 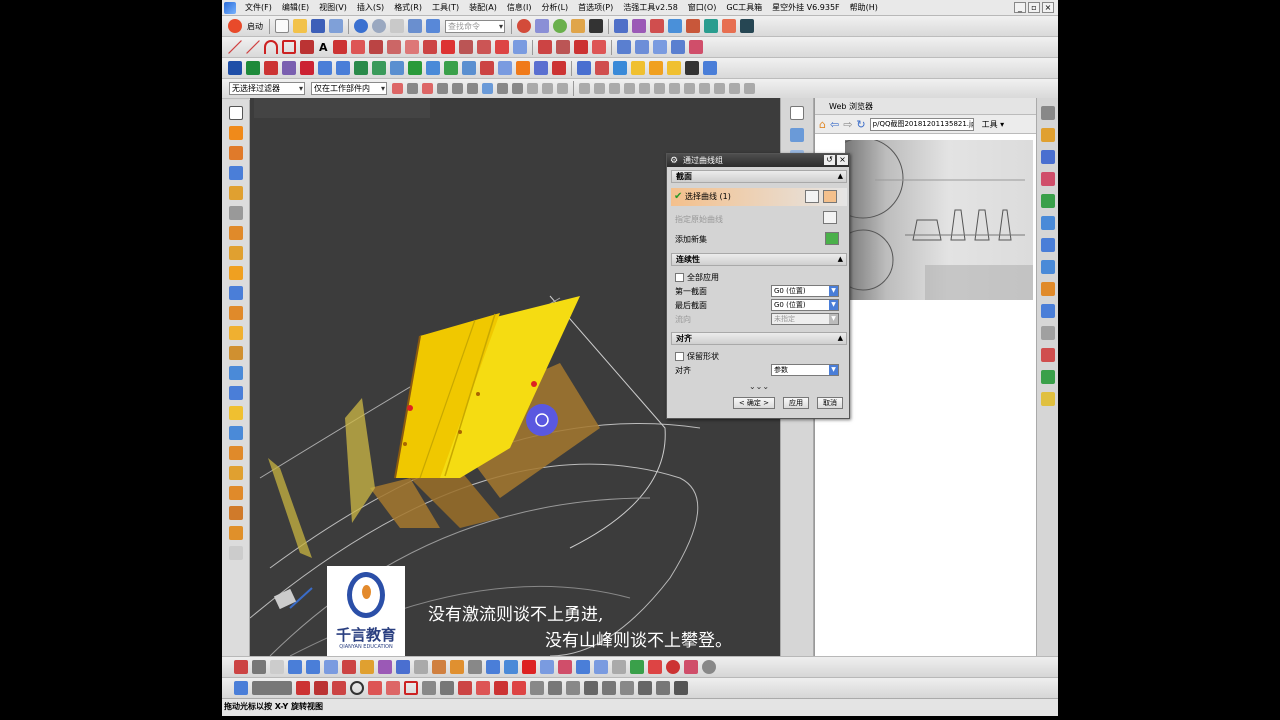 I want to click on menu-format: 格式(R), so click(x=408, y=7).